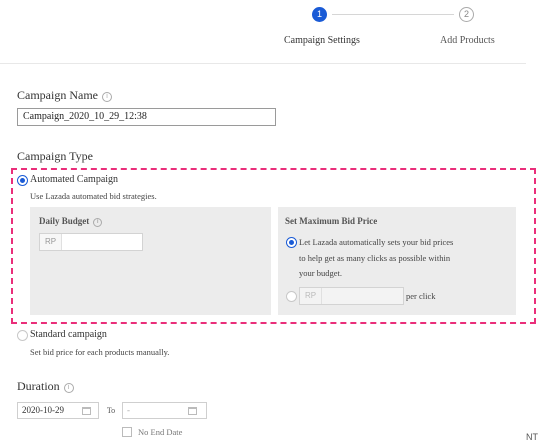 Image resolution: width=543 pixels, height=443 pixels. I want to click on step-1-indicator: 1, so click(319, 14).